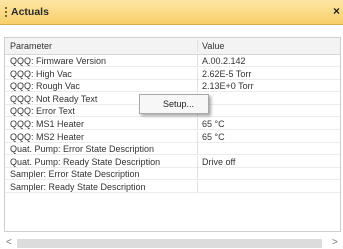 This screenshot has width=343, height=249. What do you see at coordinates (101, 161) in the screenshot?
I see `parameter-cell: Quat. Pump: Ready State Description` at bounding box center [101, 161].